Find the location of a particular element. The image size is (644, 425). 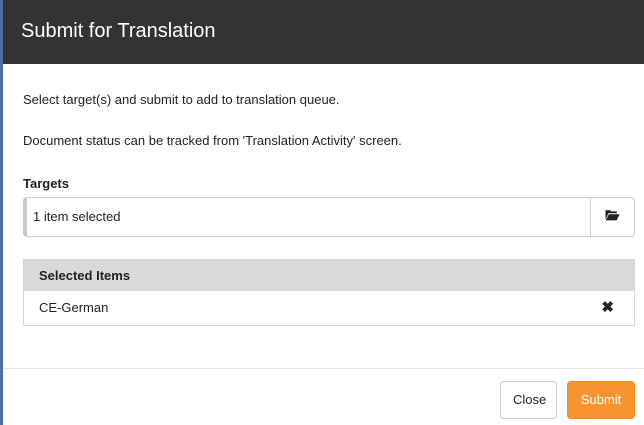

targets-field: 1 item selected is located at coordinates (329, 217).